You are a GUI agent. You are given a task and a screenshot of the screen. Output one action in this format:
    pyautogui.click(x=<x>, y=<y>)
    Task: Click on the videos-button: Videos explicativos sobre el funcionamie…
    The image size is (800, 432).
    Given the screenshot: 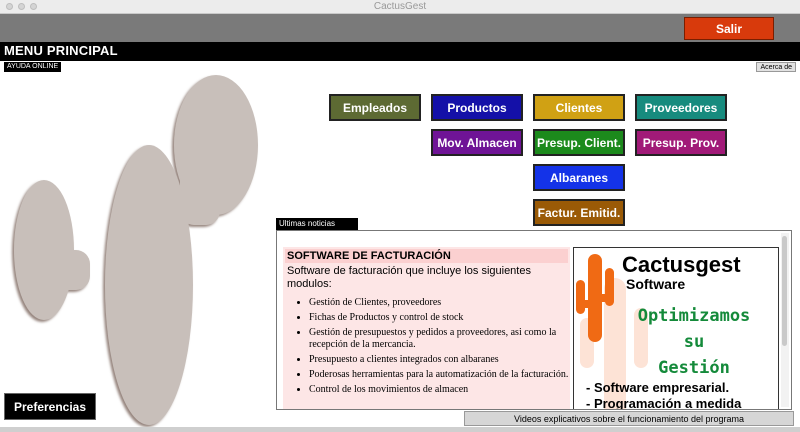 What is the action you would take?
    pyautogui.click(x=629, y=418)
    